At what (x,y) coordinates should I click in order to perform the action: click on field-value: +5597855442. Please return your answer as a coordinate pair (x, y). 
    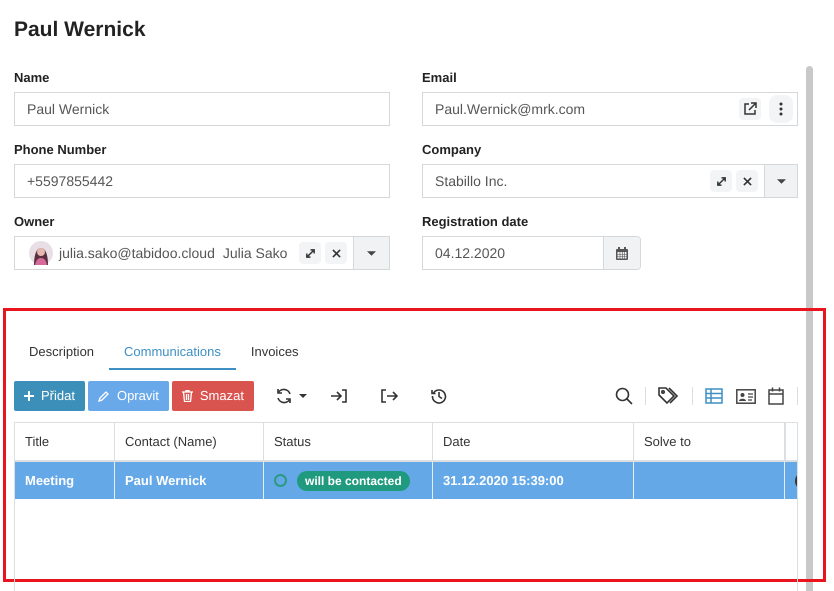
    Looking at the image, I should click on (70, 181).